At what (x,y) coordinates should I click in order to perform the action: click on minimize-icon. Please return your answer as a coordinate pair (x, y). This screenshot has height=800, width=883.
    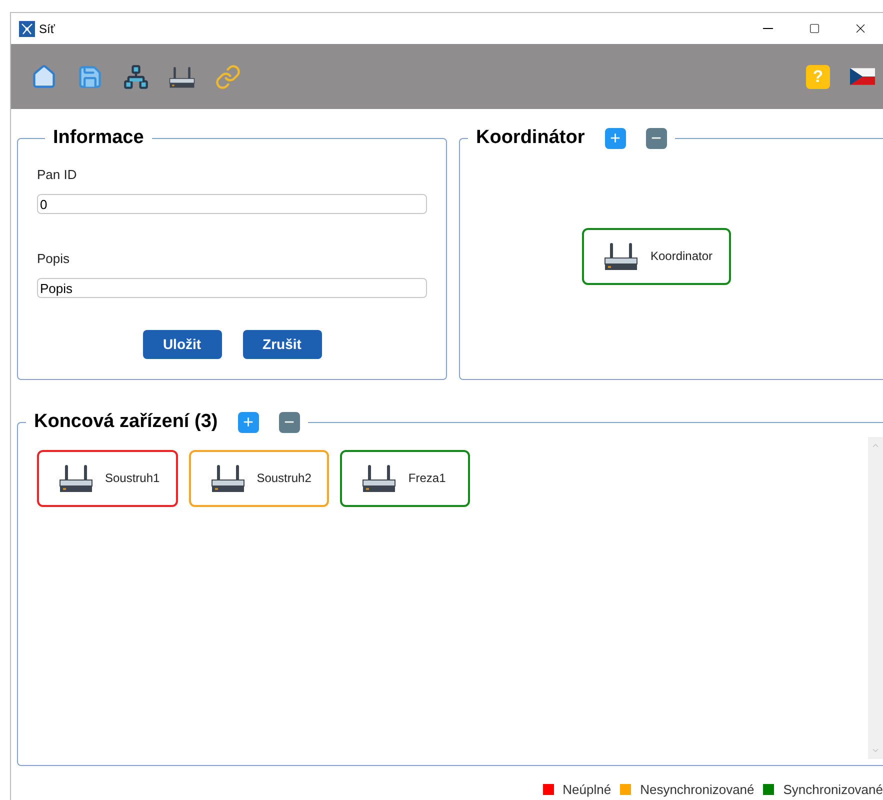
    Looking at the image, I should click on (768, 28).